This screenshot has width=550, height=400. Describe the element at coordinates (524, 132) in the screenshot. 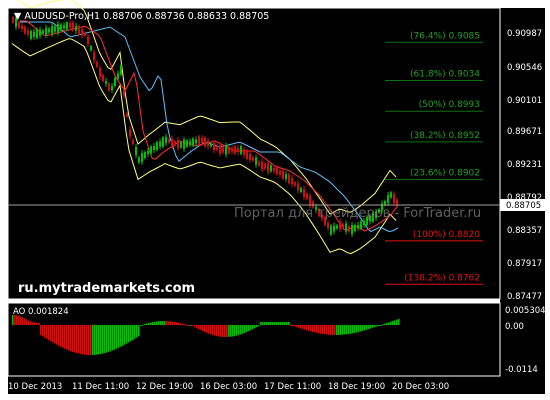

I see `price-axis-label: 0.89671` at that location.